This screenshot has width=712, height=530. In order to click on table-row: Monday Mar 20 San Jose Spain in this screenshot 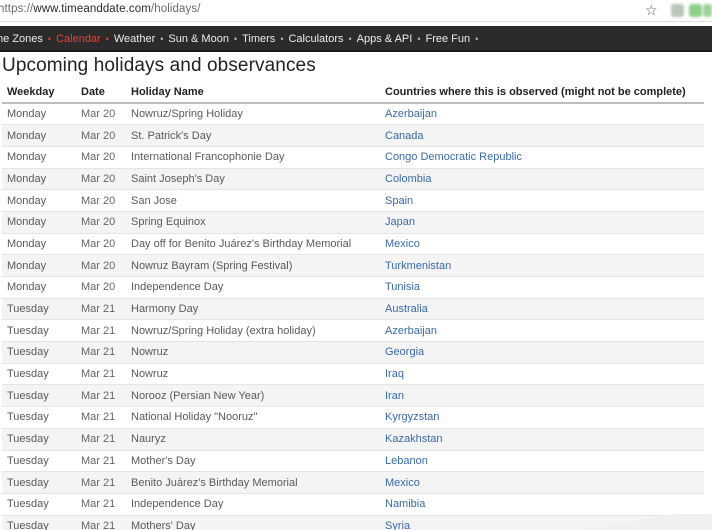, I will do `click(353, 200)`.